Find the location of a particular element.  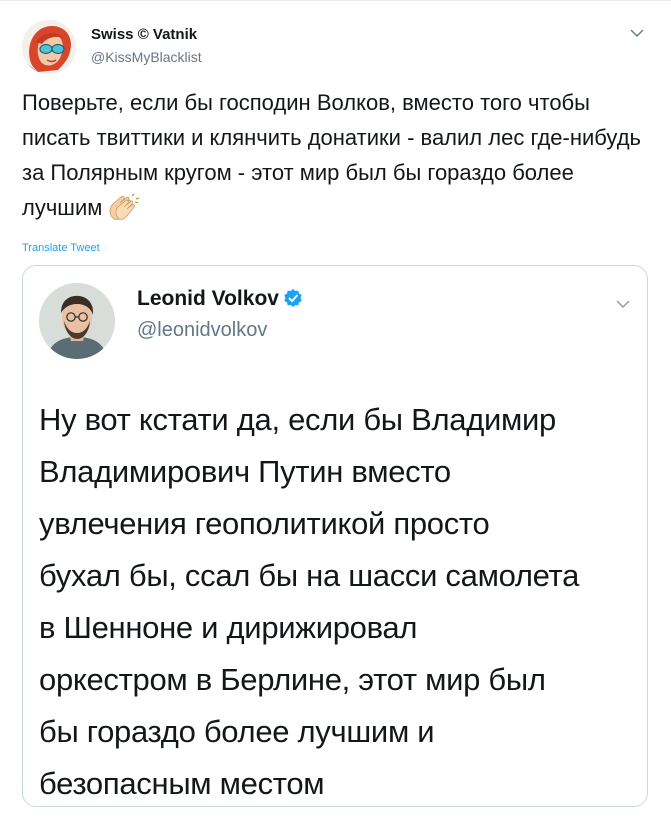

verified-badge-icon is located at coordinates (293, 298).